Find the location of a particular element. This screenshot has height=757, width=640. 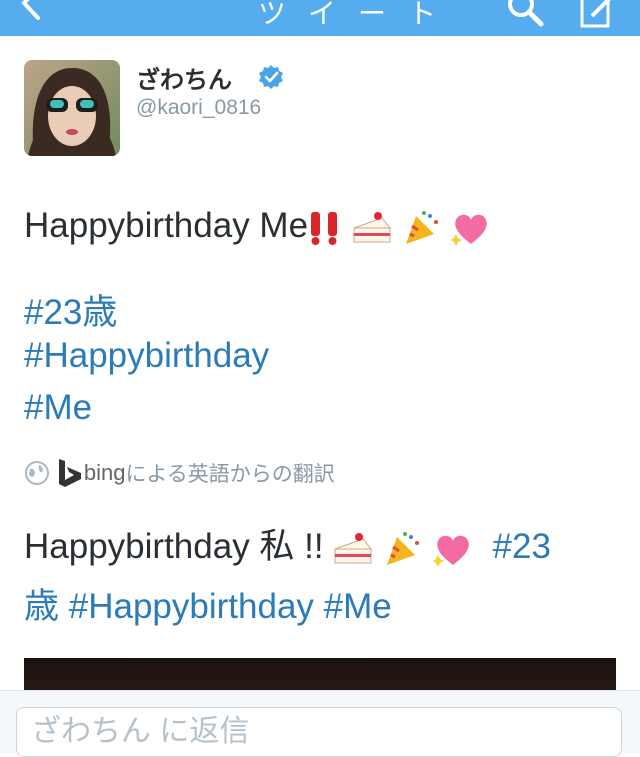

tweet-text-line: Happybirthday Me is located at coordinates (257, 226).